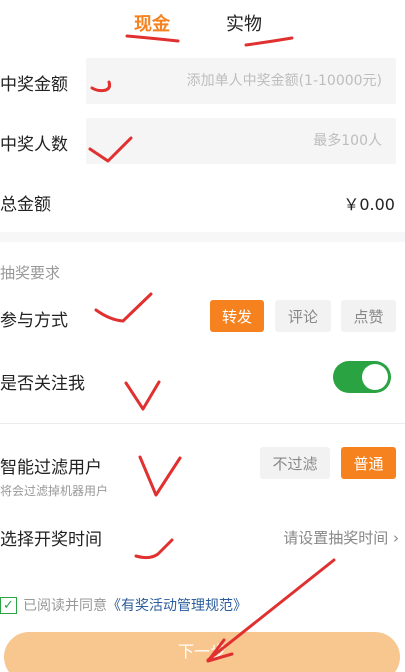 This screenshot has width=405, height=672. I want to click on total-amount-value: ￥0.00, so click(369, 204).